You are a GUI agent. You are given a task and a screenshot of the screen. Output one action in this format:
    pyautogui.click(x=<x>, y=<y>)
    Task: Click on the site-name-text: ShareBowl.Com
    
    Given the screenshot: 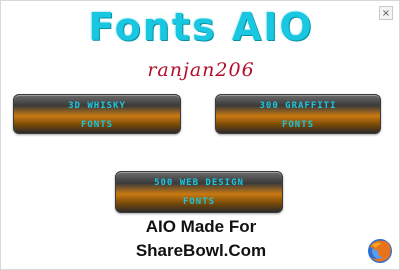 What is the action you would take?
    pyautogui.click(x=201, y=250)
    